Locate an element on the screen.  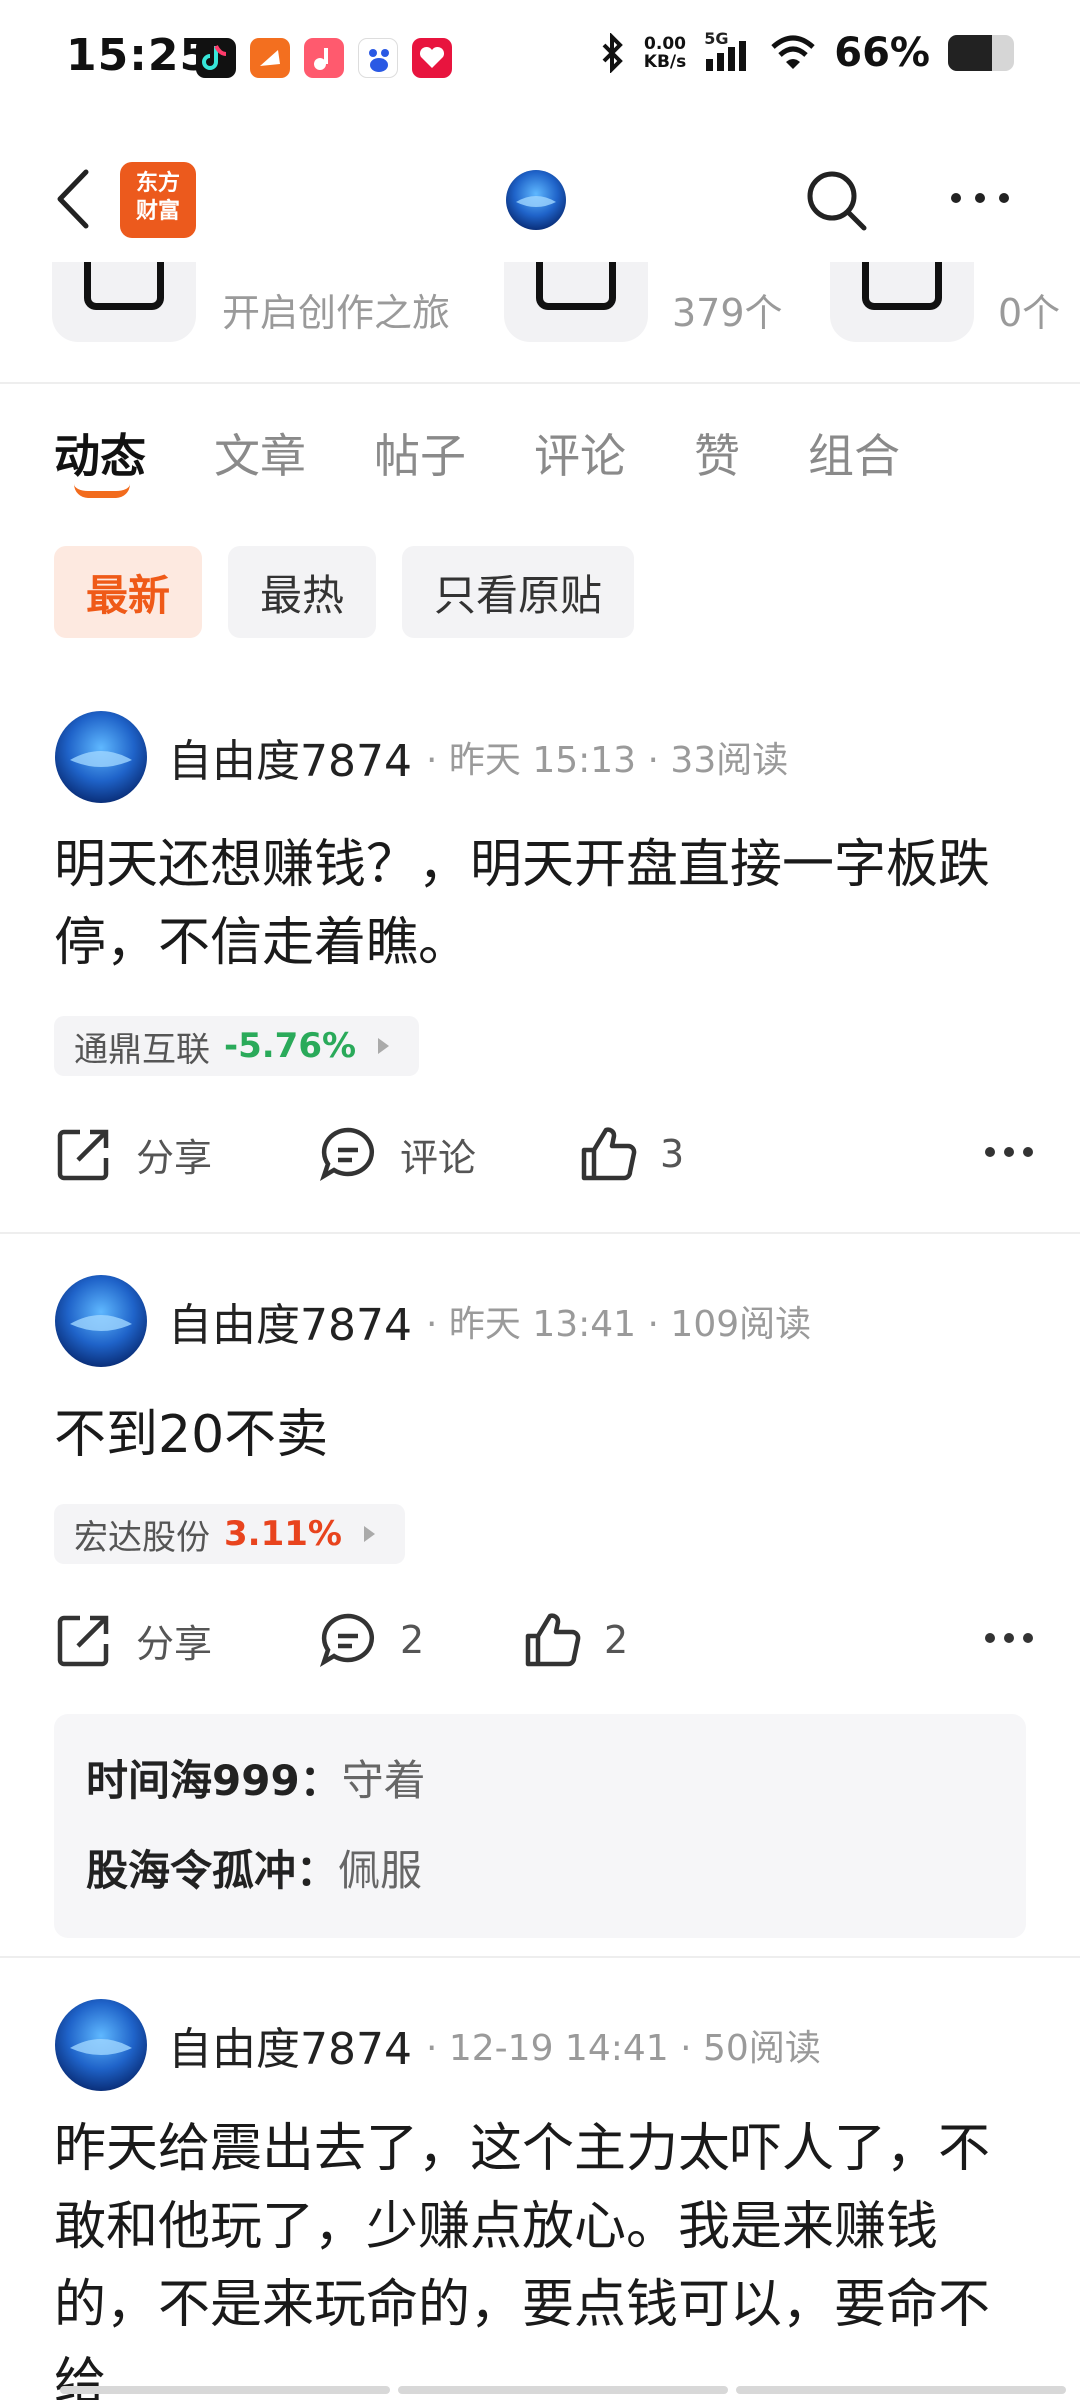
stock-name: 通鼎互联 is located at coordinates (142, 1049).